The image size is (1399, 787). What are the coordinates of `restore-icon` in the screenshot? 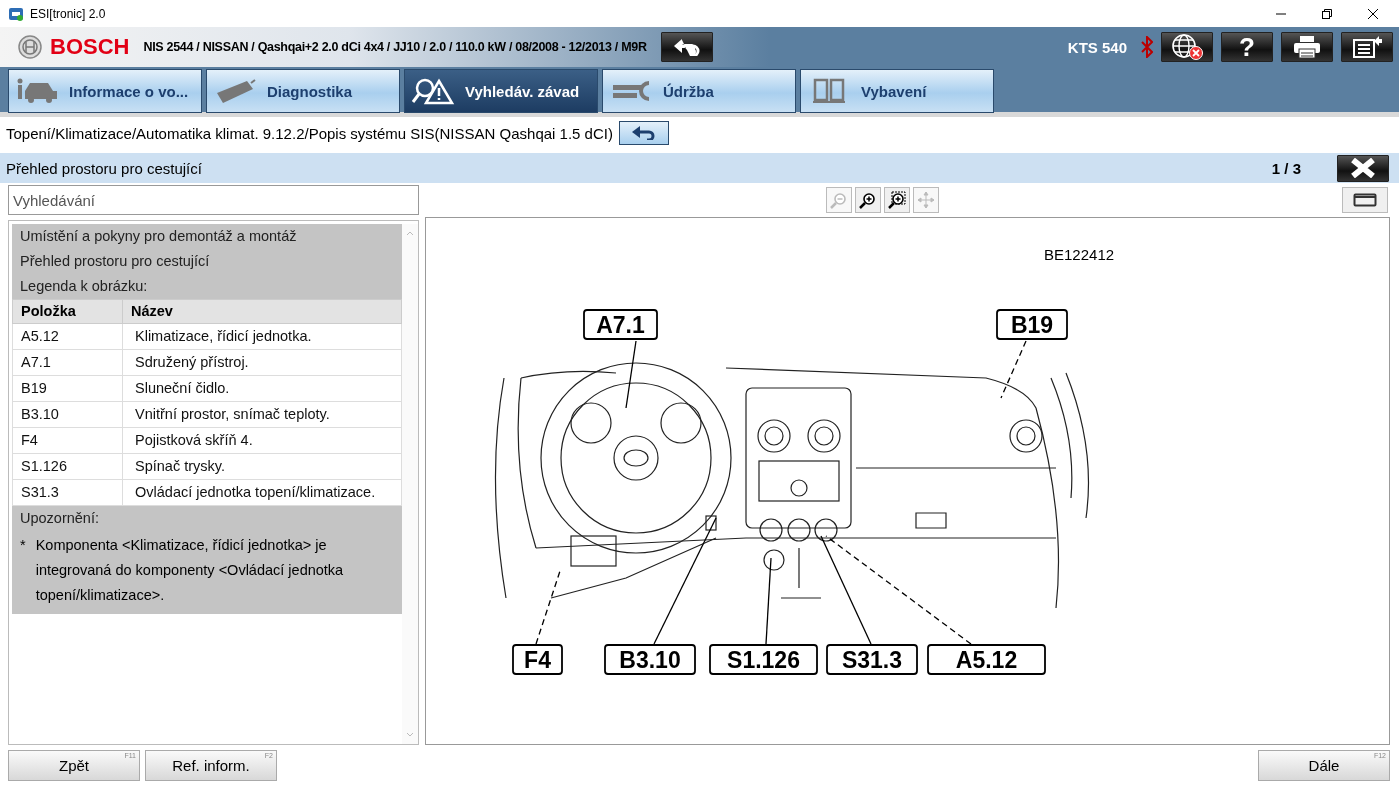 It's located at (1327, 13).